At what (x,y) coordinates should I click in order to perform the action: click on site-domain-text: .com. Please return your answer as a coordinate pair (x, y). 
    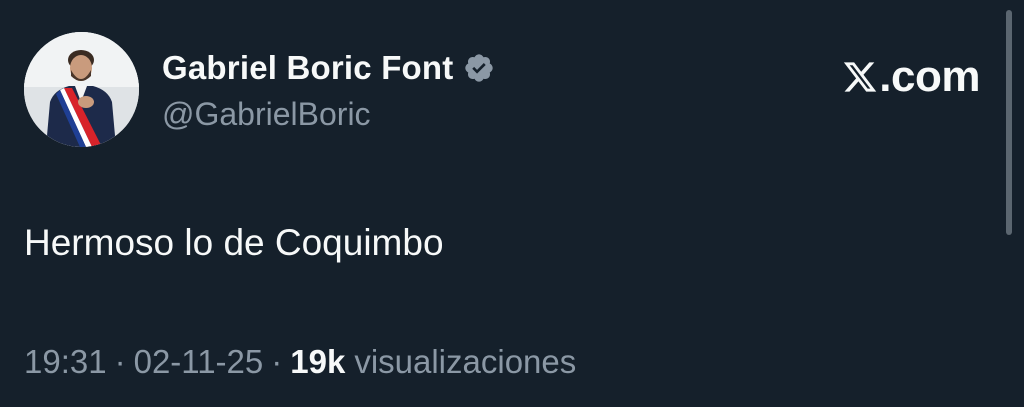
    Looking at the image, I should click on (929, 76).